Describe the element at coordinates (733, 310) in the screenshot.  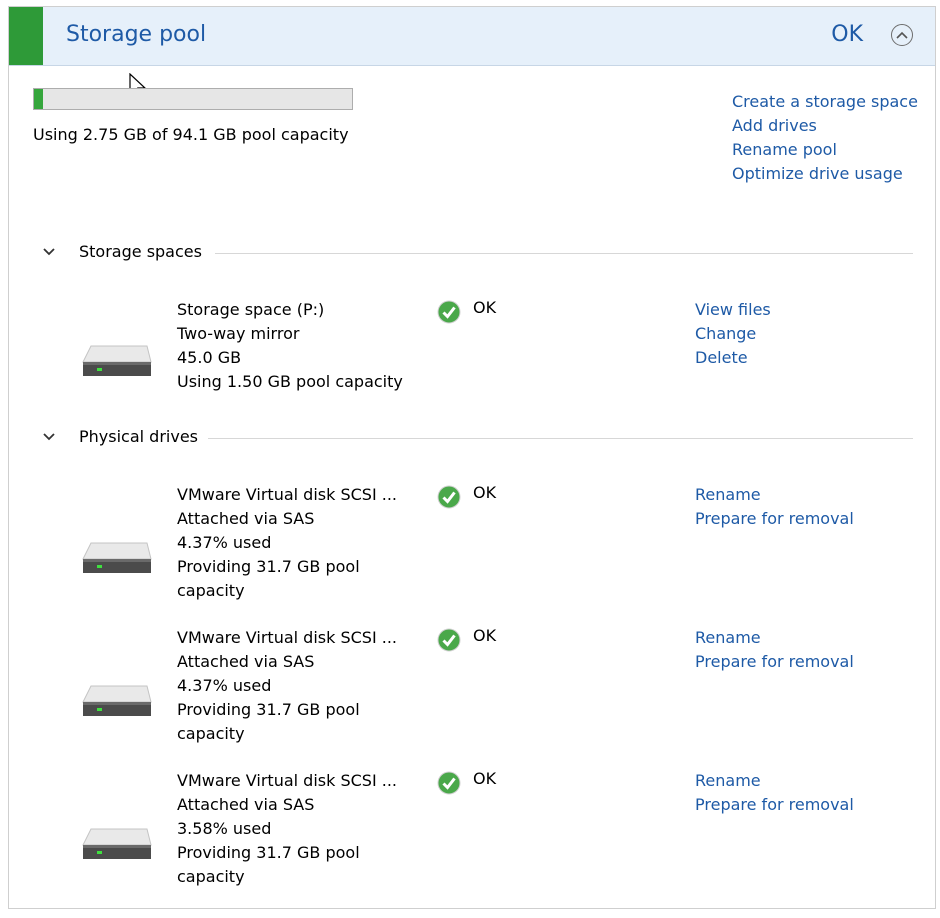
I see `view-files-link: View files` at that location.